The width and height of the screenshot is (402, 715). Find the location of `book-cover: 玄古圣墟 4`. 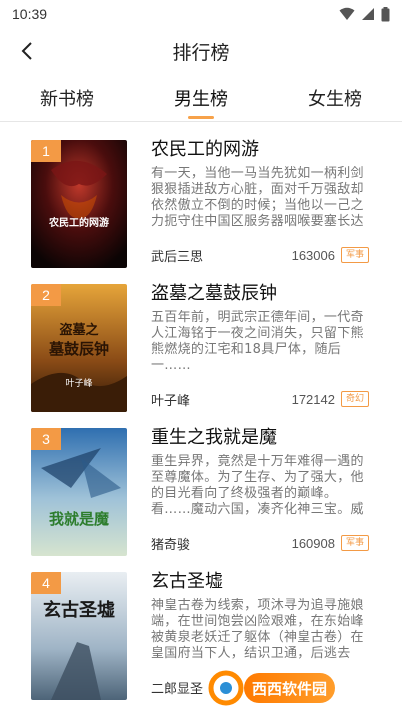

book-cover: 玄古圣墟 4 is located at coordinates (79, 636).